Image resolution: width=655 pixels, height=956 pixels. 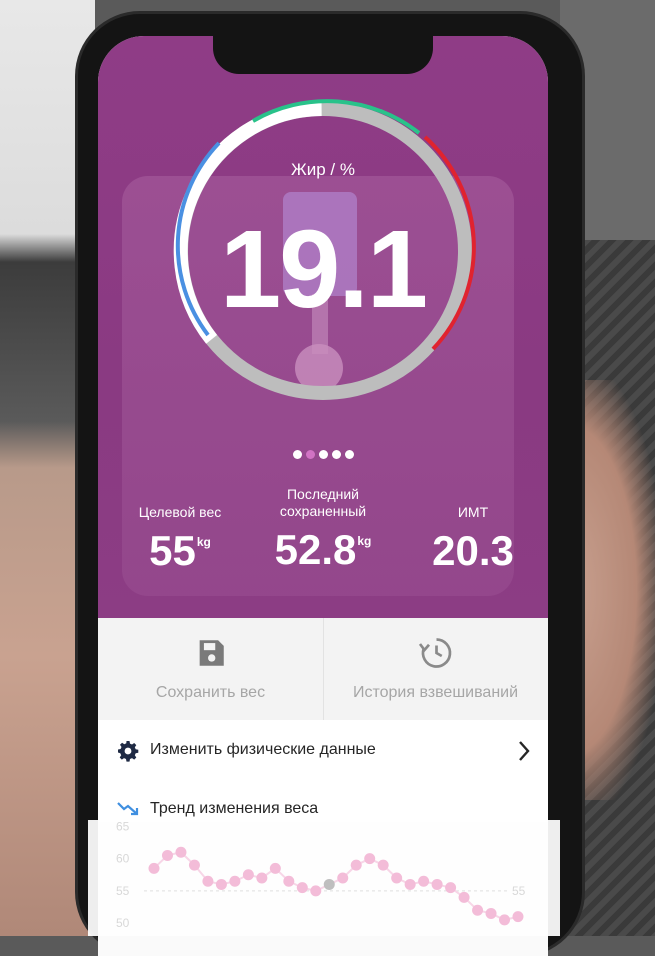 I want to click on bmi-label: ИМТ, so click(x=473, y=512).